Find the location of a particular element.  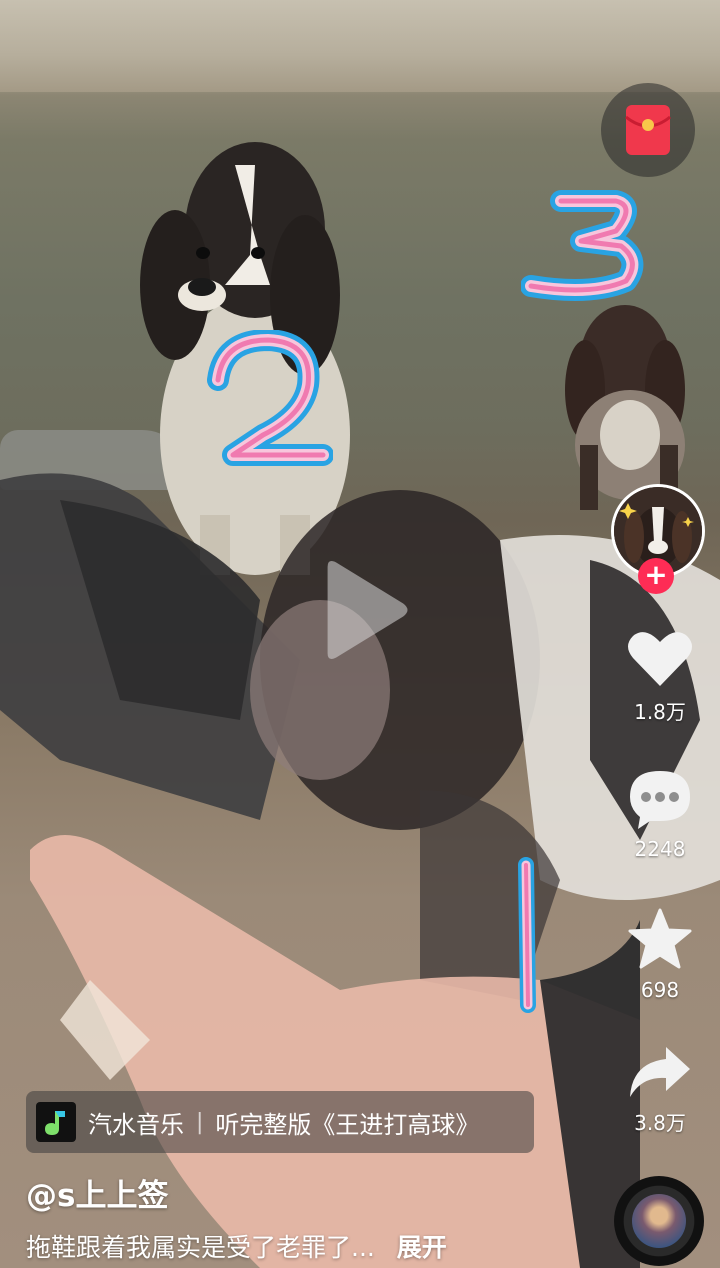

share-button: 3.8万 is located at coordinates (660, 1090).